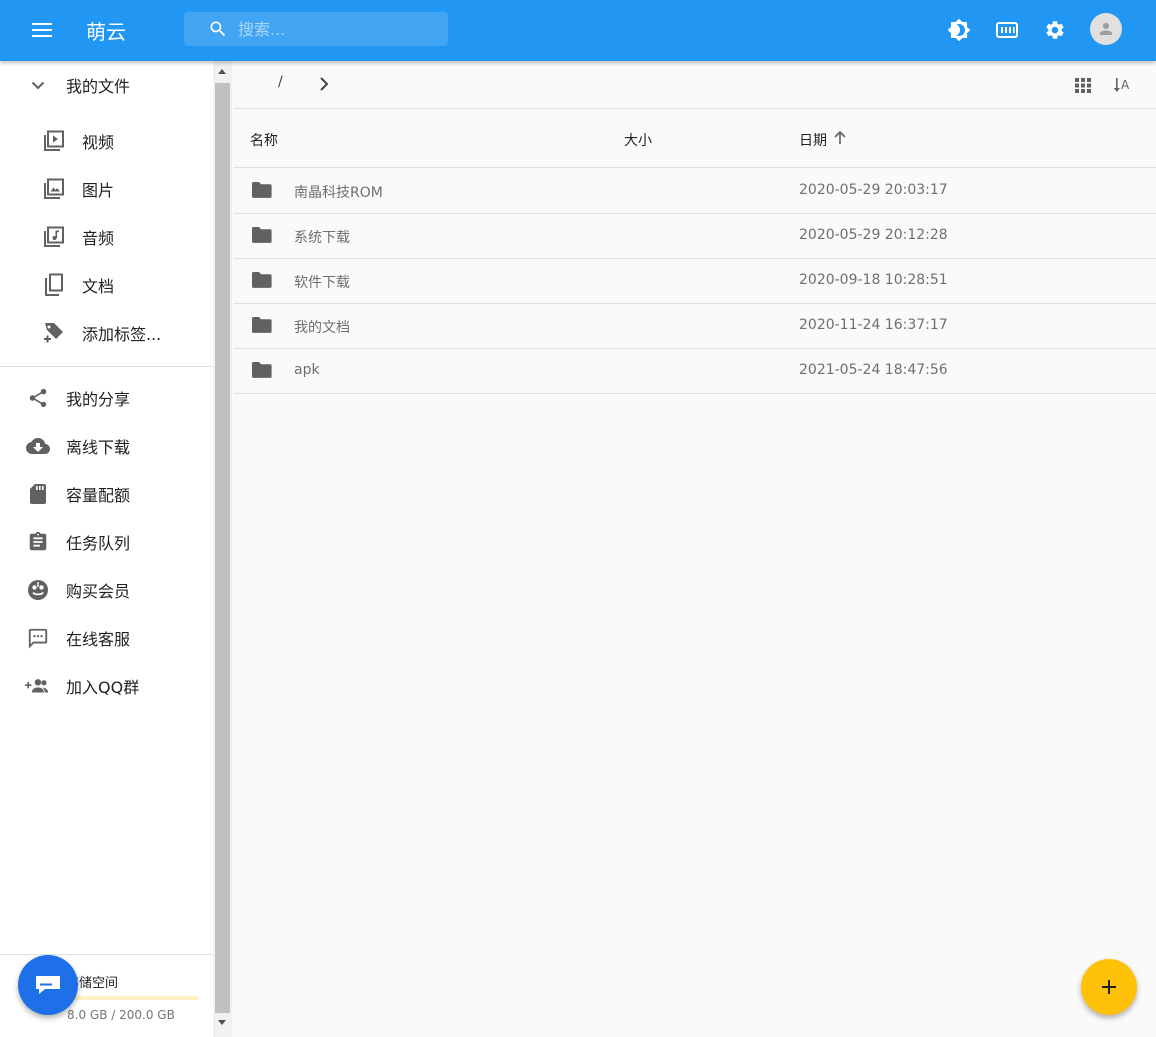  Describe the element at coordinates (695, 85) in the screenshot. I see `path-navigator: / A` at that location.